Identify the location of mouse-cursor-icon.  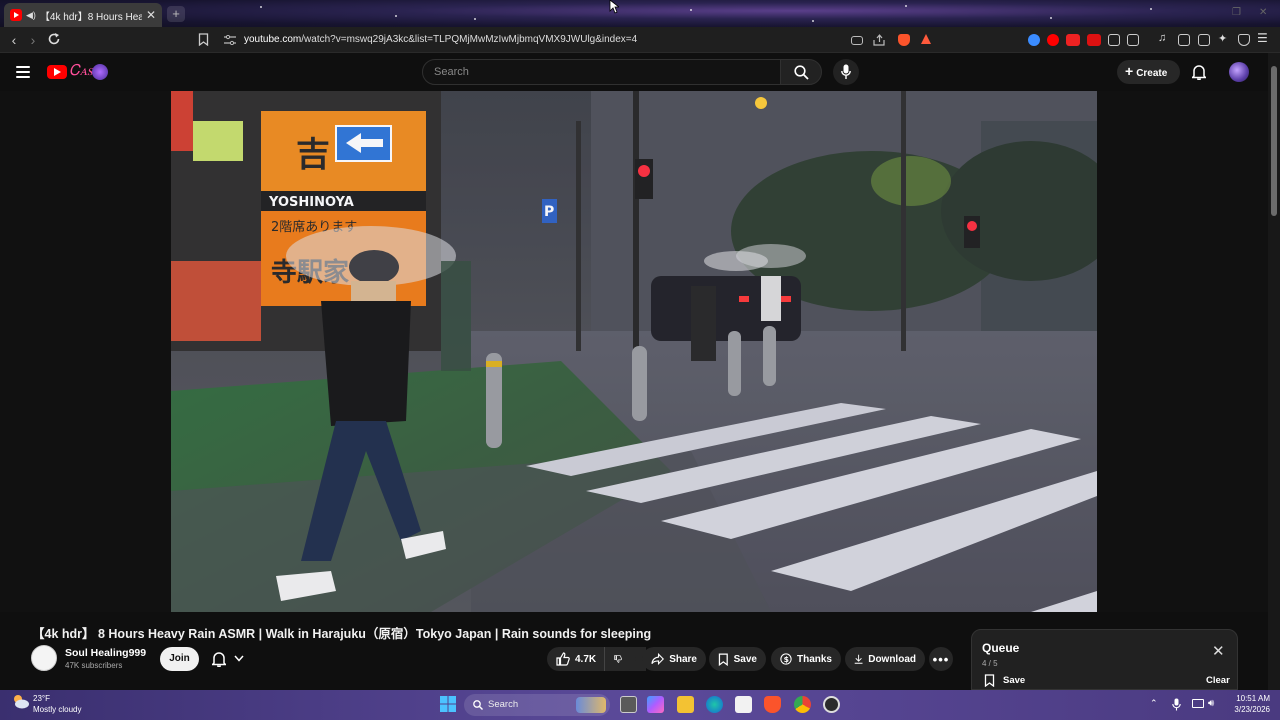
(614, 7).